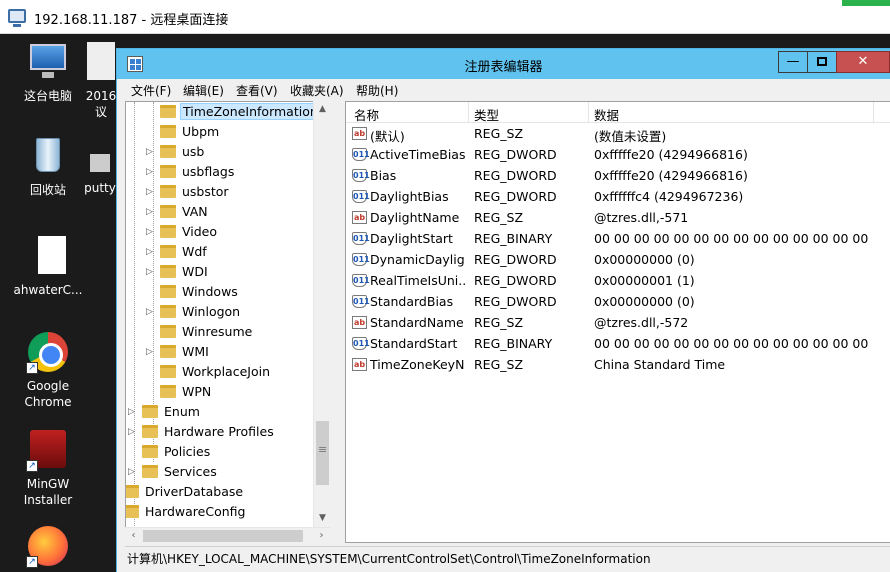  What do you see at coordinates (387, 136) in the screenshot?
I see `value-name: (默认)` at bounding box center [387, 136].